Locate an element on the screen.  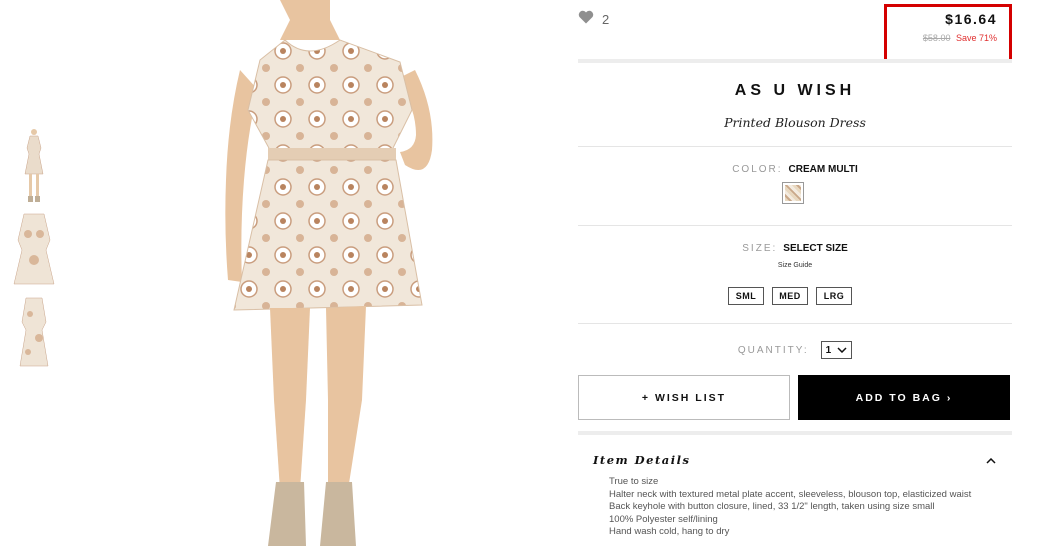
color-label: COLOR: is located at coordinates (757, 169).